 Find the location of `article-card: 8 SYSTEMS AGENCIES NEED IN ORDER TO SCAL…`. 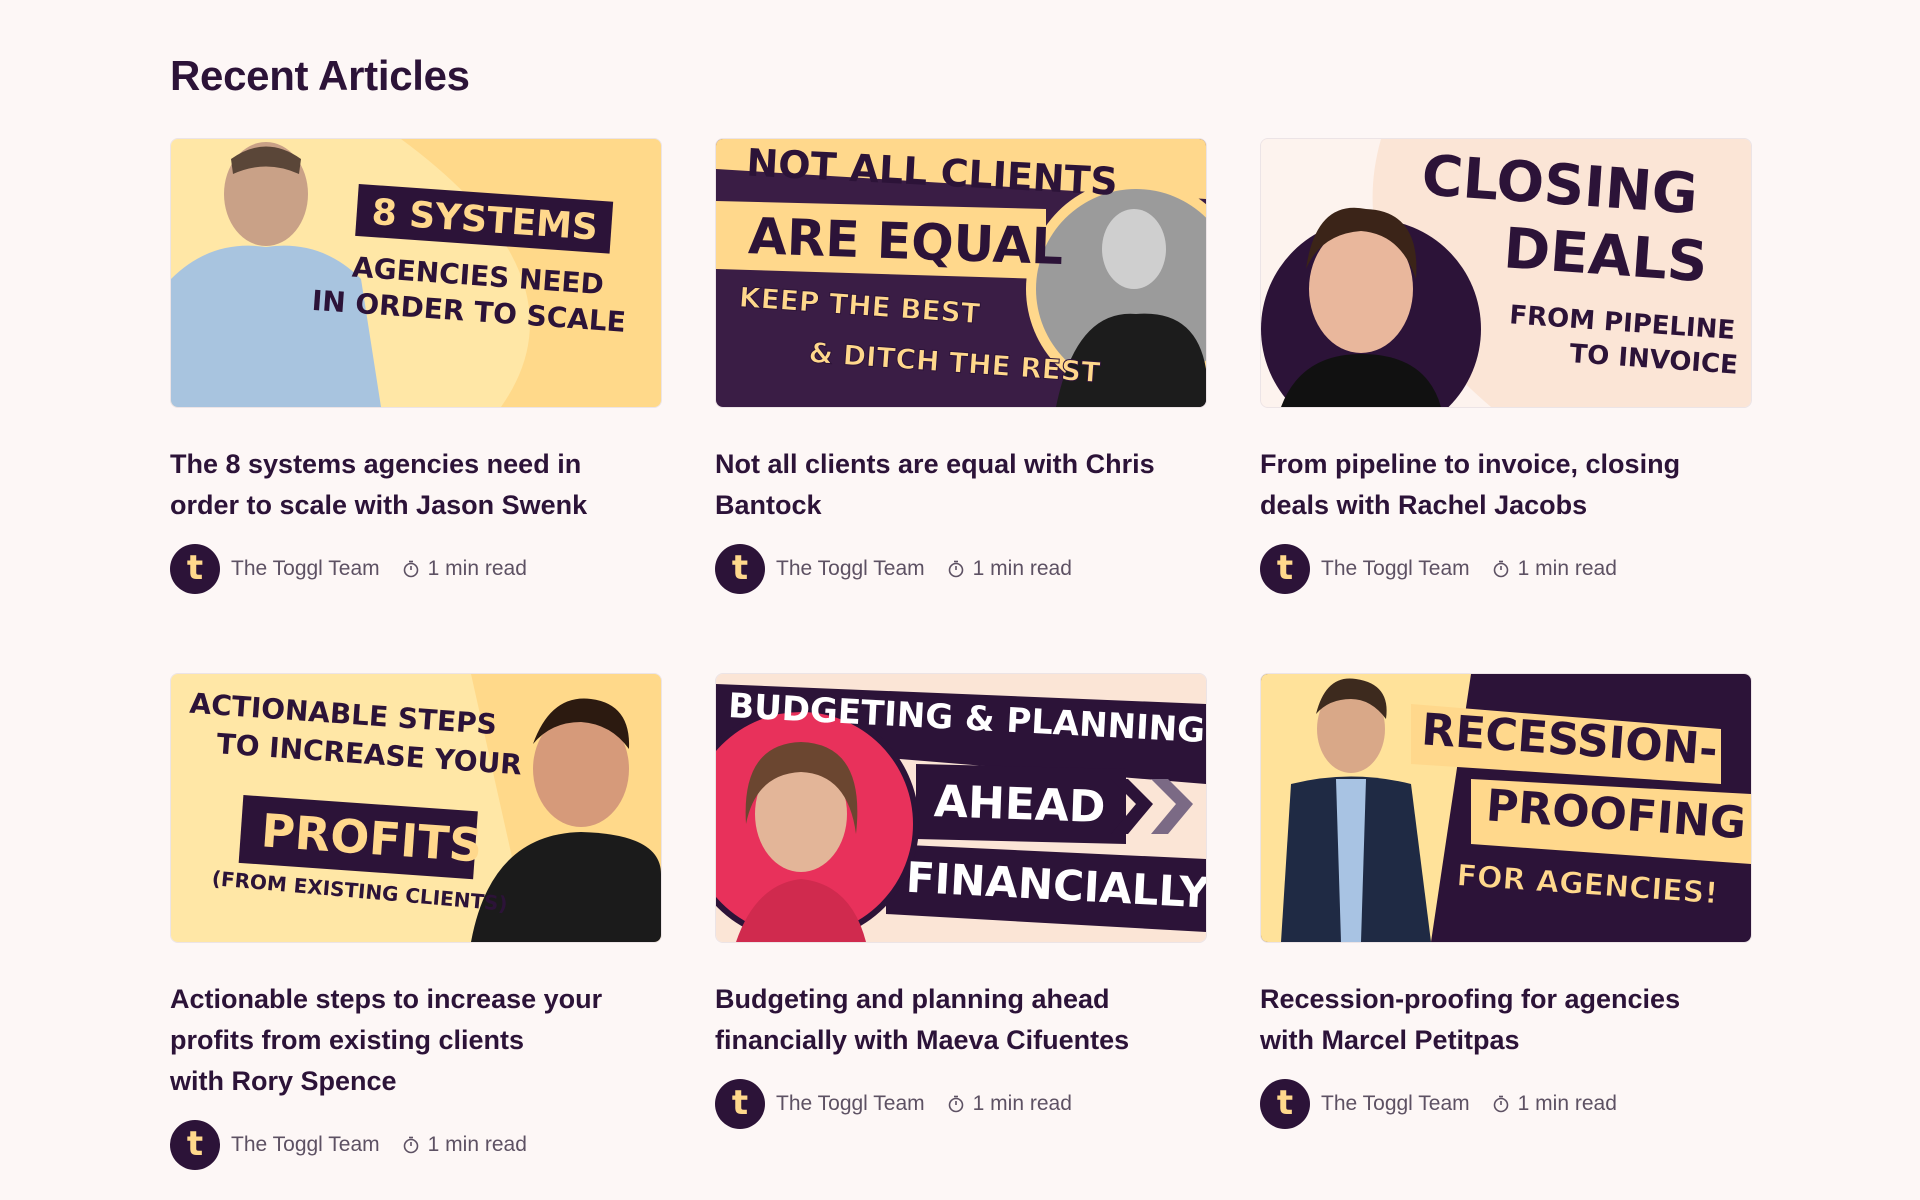

article-card: 8 SYSTEMS AGENCIES NEED IN ORDER TO SCAL… is located at coordinates (416, 366).